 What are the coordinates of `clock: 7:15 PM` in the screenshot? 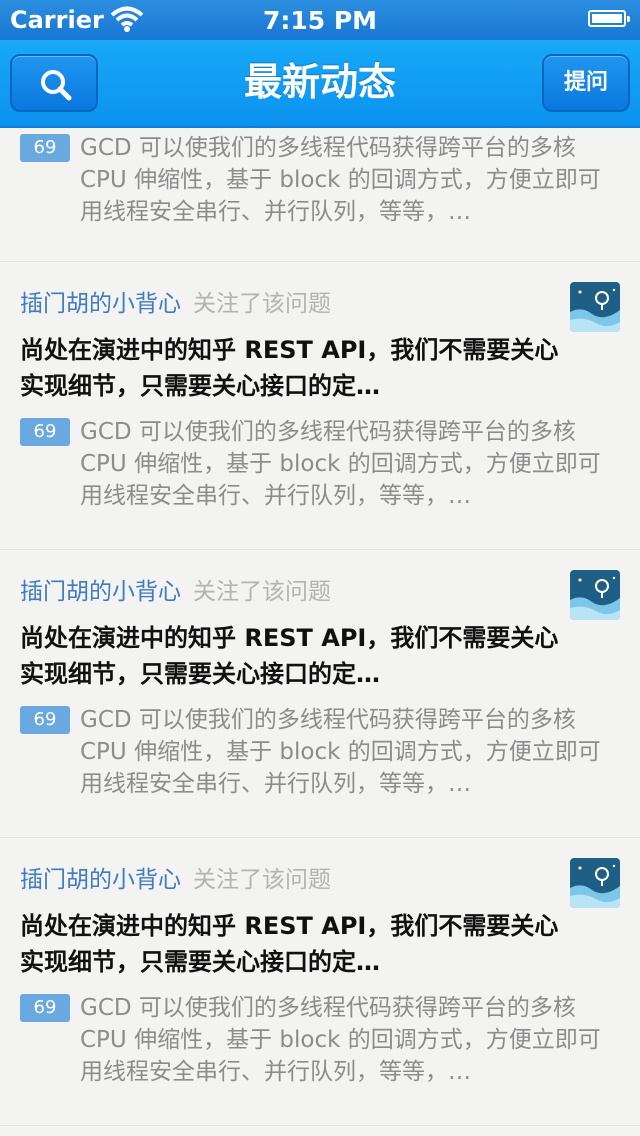 It's located at (320, 20).